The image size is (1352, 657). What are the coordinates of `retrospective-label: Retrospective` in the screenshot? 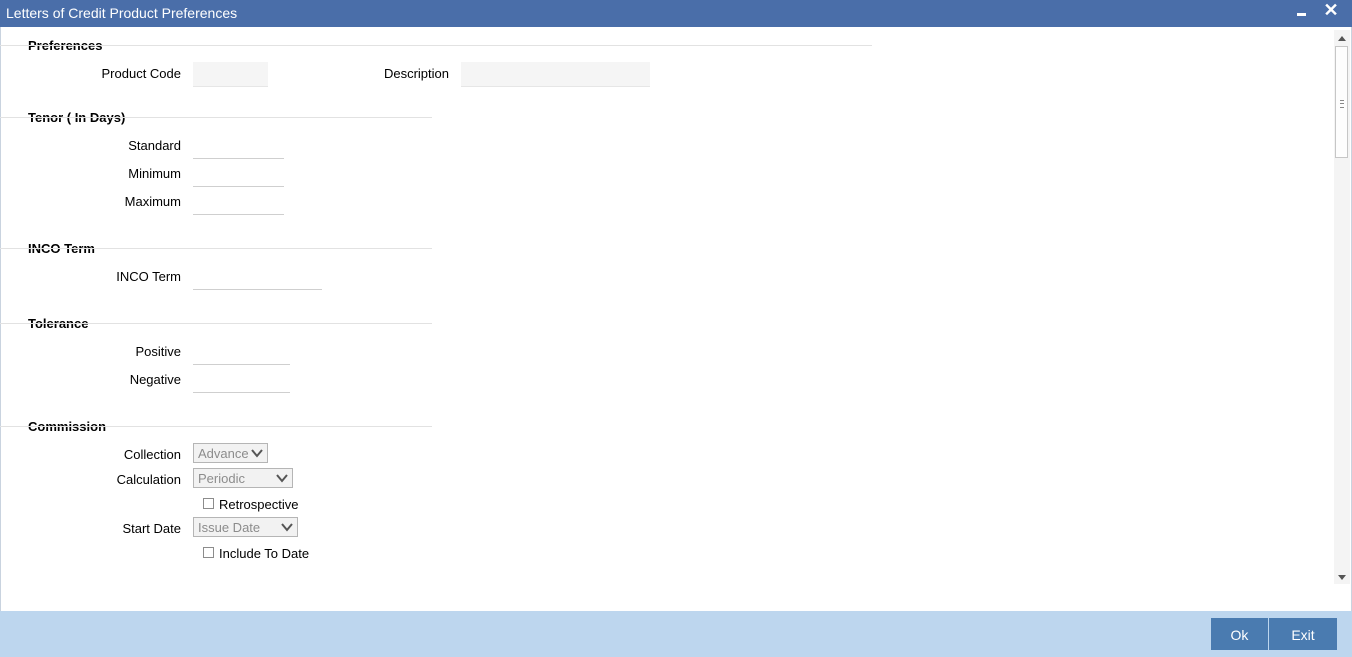 It's located at (259, 504).